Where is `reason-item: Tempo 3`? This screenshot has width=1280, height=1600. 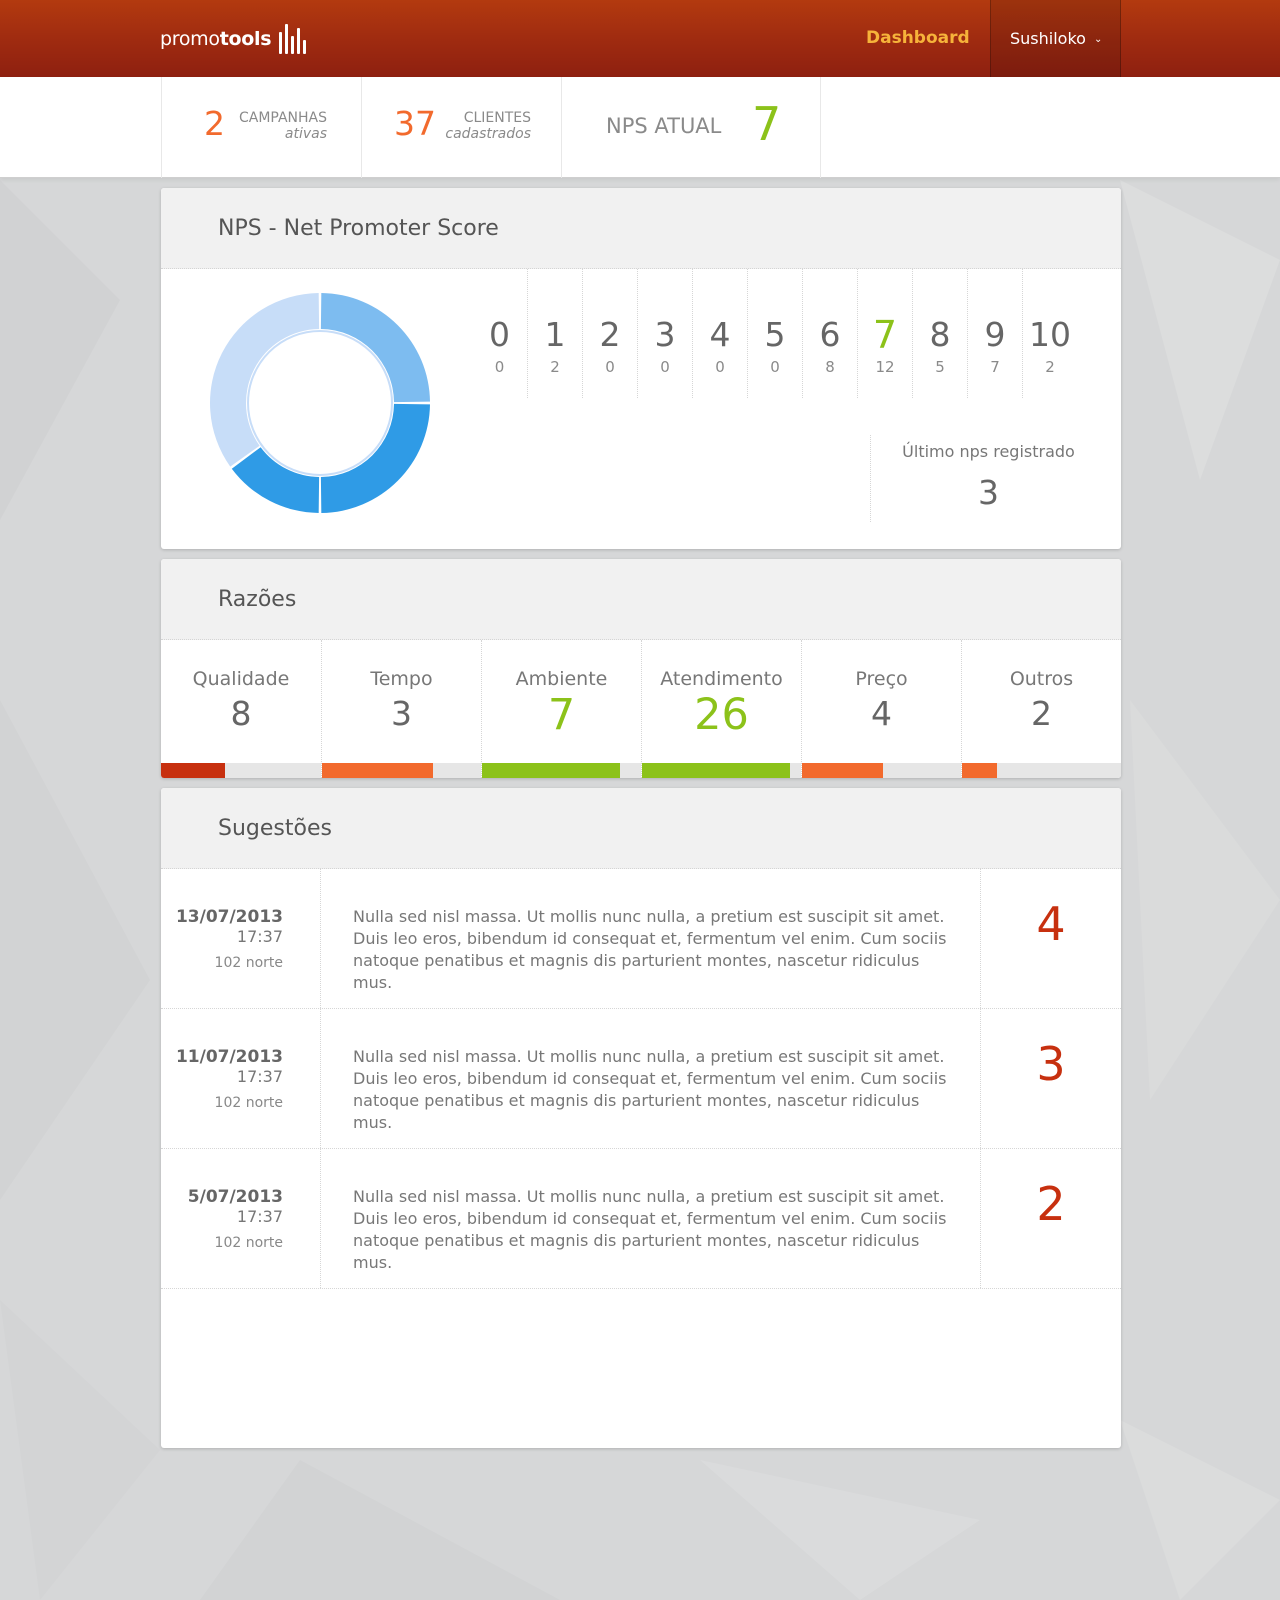
reason-item: Tempo 3 is located at coordinates (401, 709).